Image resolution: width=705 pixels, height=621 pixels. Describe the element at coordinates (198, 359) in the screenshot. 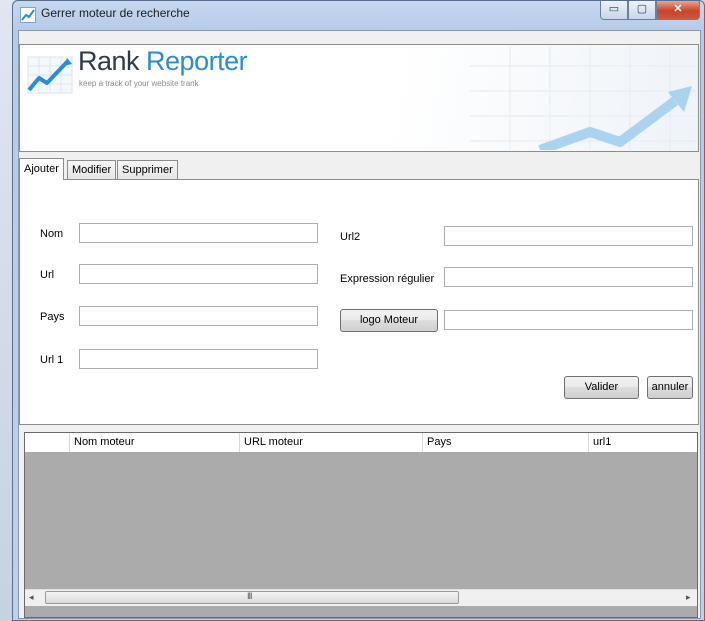

I see `url1-input` at that location.